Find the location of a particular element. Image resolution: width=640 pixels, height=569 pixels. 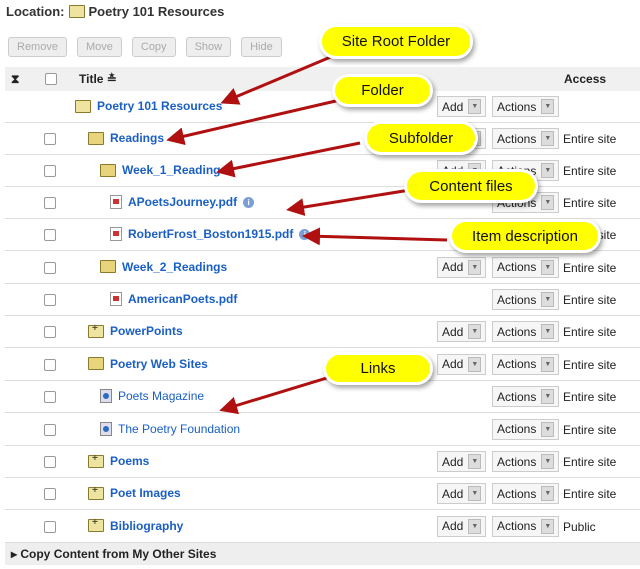

item-title-link: Week_1_Readings is located at coordinates (174, 170).